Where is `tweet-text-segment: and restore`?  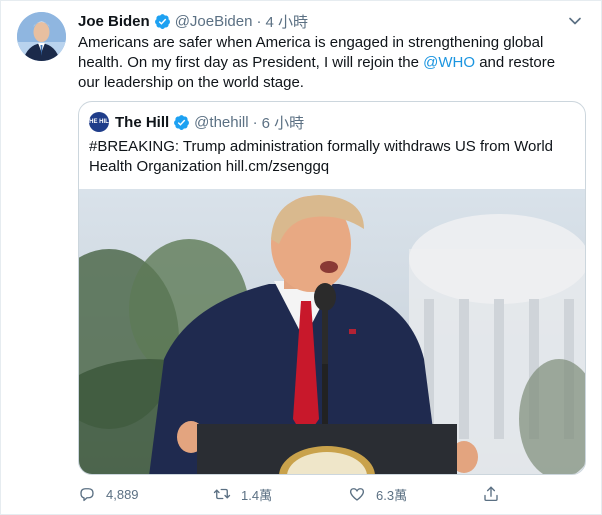 tweet-text-segment: and restore is located at coordinates (515, 62).